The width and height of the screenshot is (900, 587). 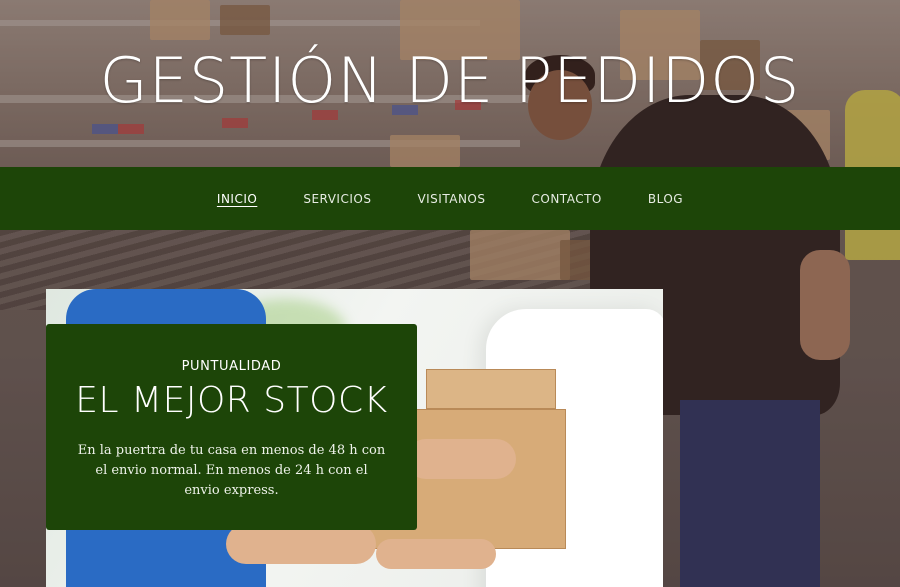 I want to click on feature-eyebrow: PUNTUALIDAD, so click(x=231, y=366).